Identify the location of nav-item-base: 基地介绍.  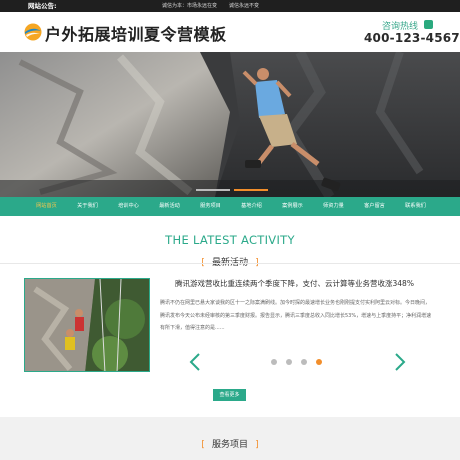
(251, 206).